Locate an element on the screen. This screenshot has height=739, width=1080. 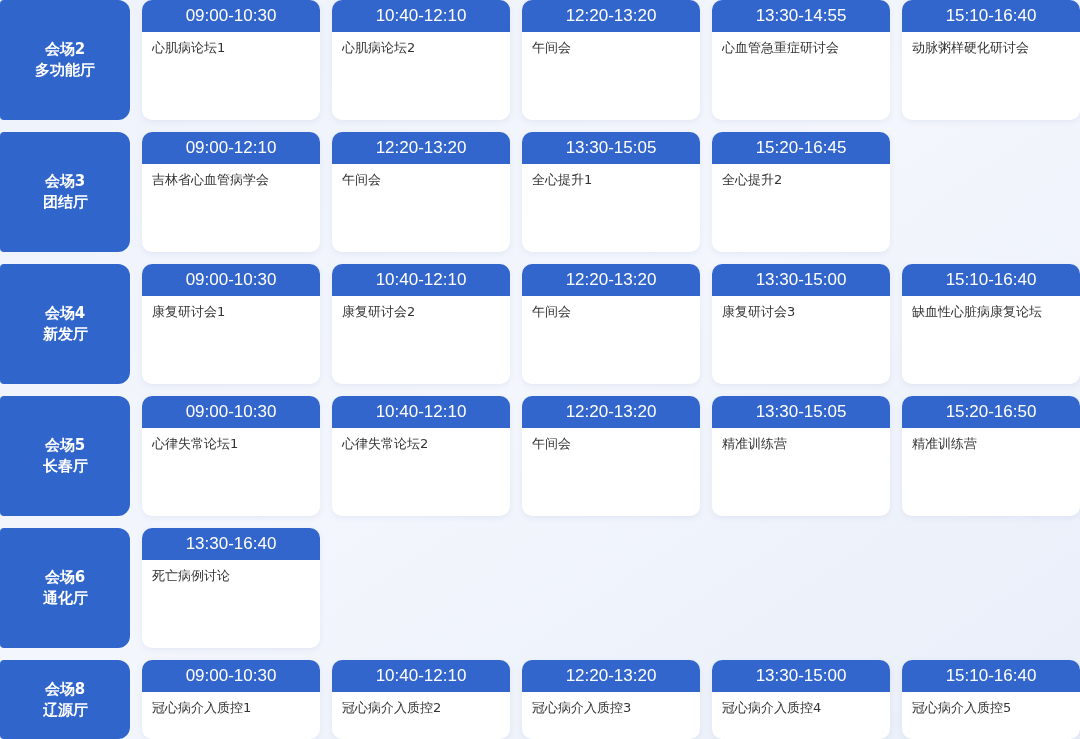
session-card: 09:00-10:30 心律失常论坛1 is located at coordinates (231, 456).